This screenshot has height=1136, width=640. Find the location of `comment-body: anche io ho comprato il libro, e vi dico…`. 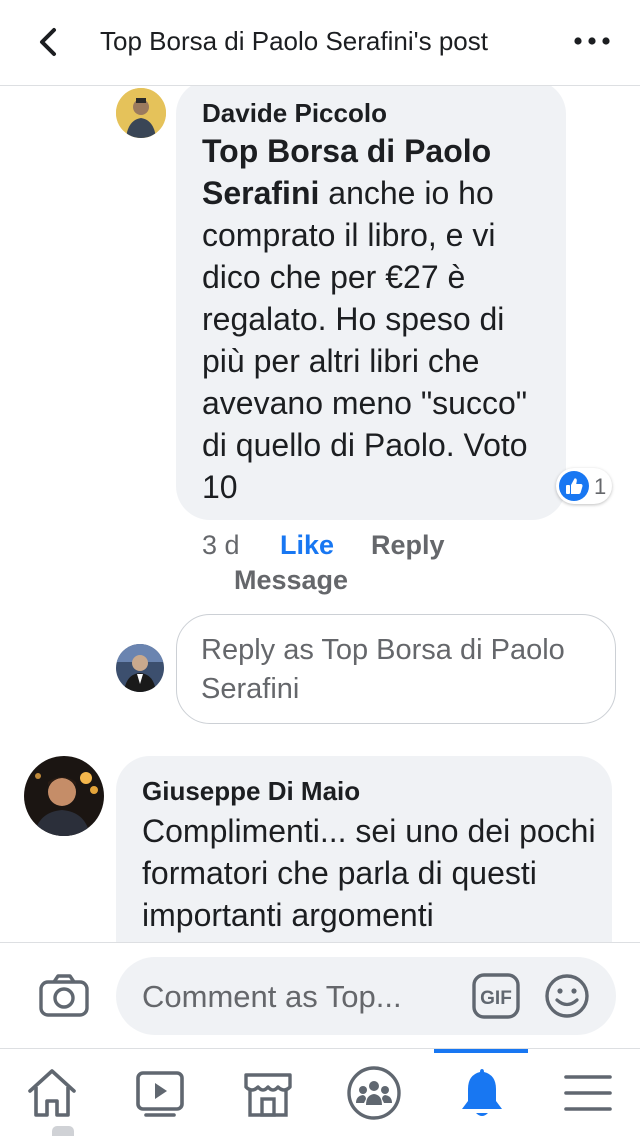

comment-body: anche io ho comprato il libro, e vi dico… is located at coordinates (365, 340).